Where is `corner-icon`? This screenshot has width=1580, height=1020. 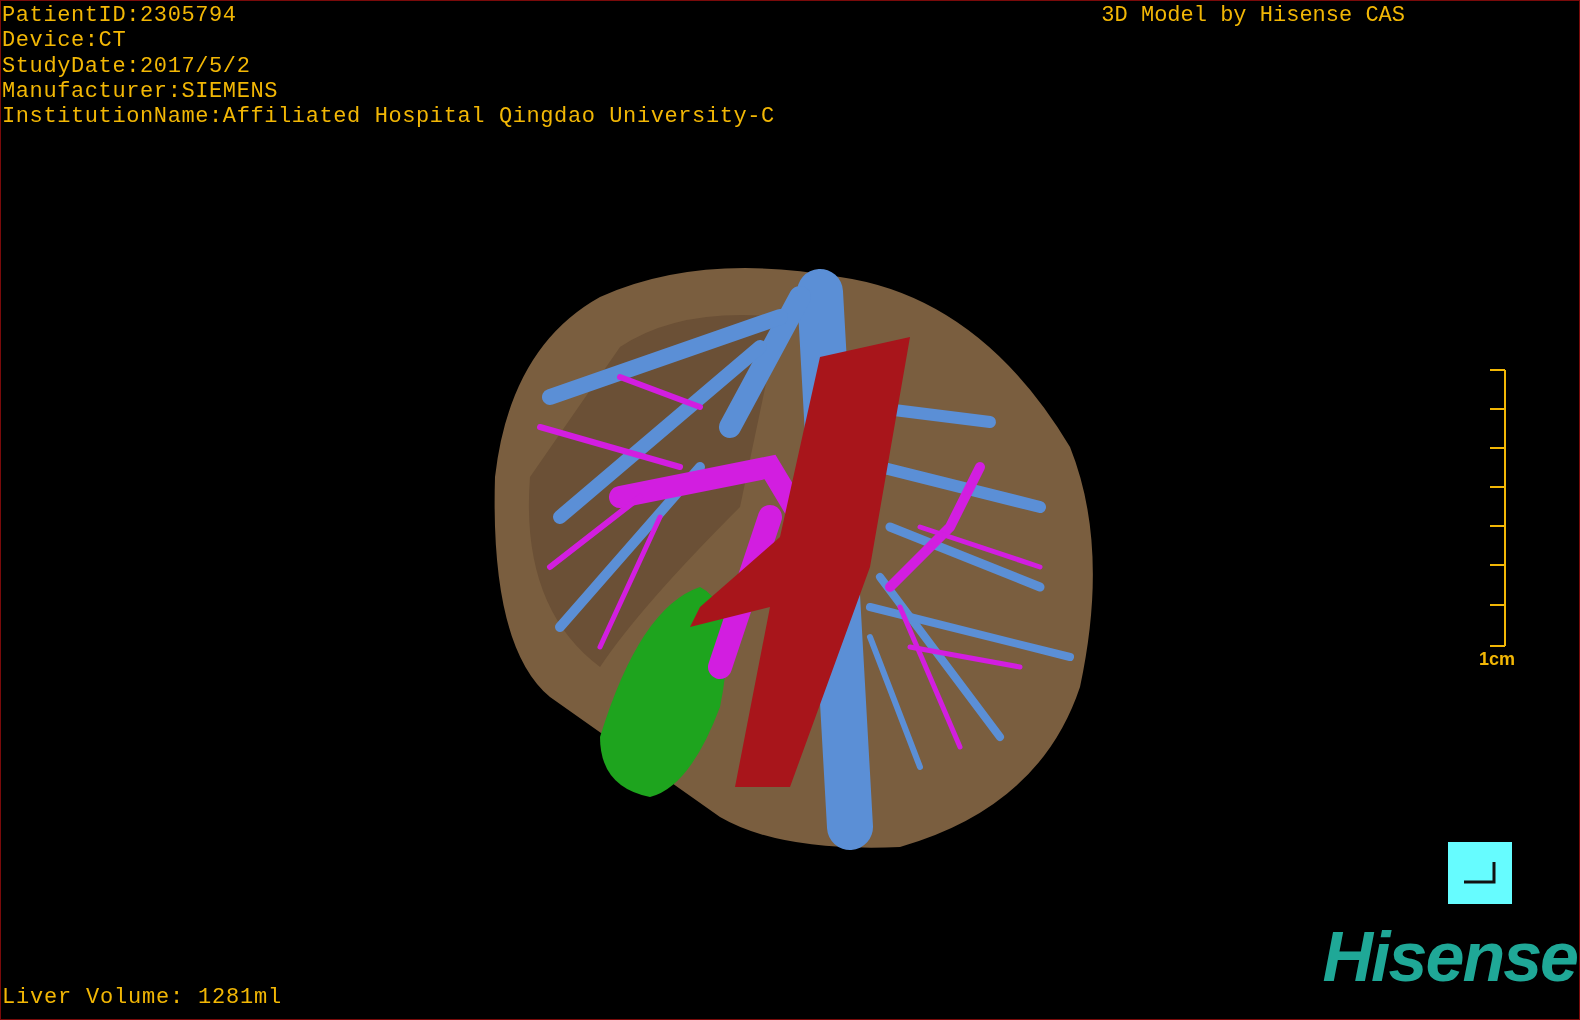 corner-icon is located at coordinates (1480, 873).